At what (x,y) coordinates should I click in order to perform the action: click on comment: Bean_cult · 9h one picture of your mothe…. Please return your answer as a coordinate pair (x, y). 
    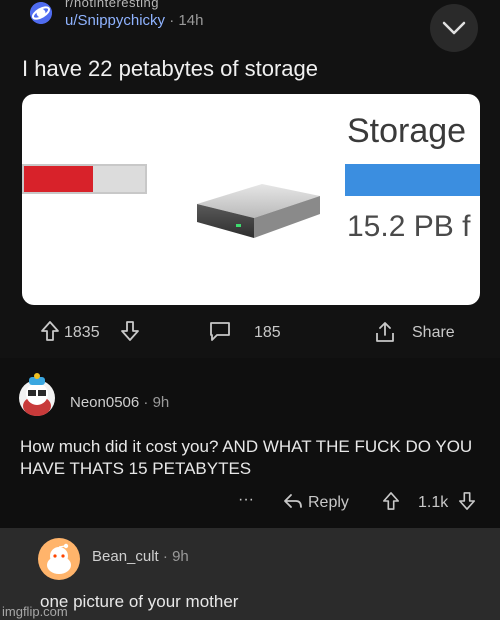
    Looking at the image, I should click on (250, 574).